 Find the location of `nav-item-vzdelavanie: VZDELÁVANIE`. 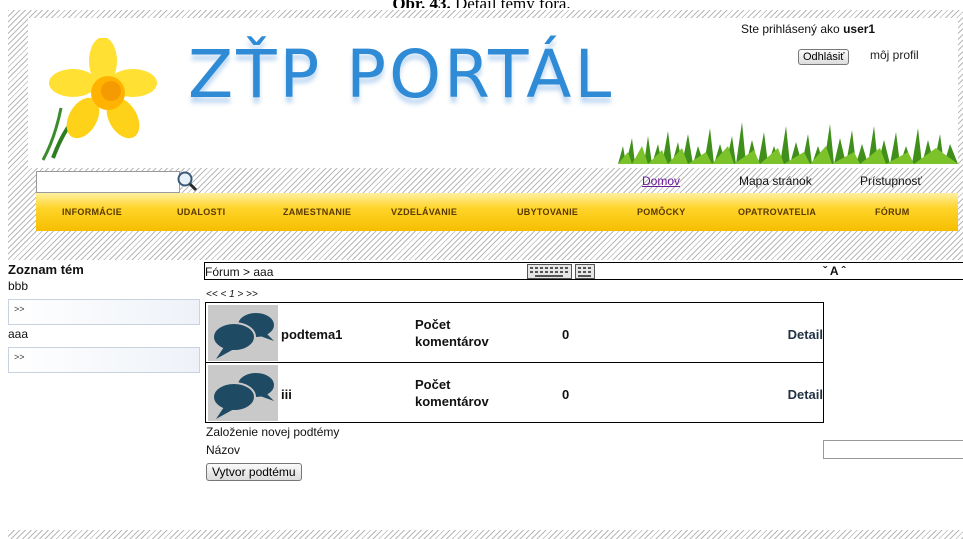

nav-item-vzdelavanie: VZDELÁVANIE is located at coordinates (424, 212).